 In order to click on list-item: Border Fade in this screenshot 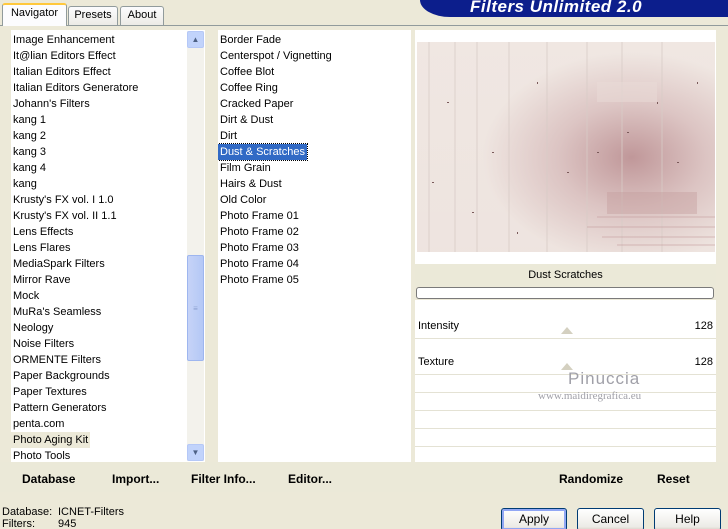, I will do `click(250, 40)`.